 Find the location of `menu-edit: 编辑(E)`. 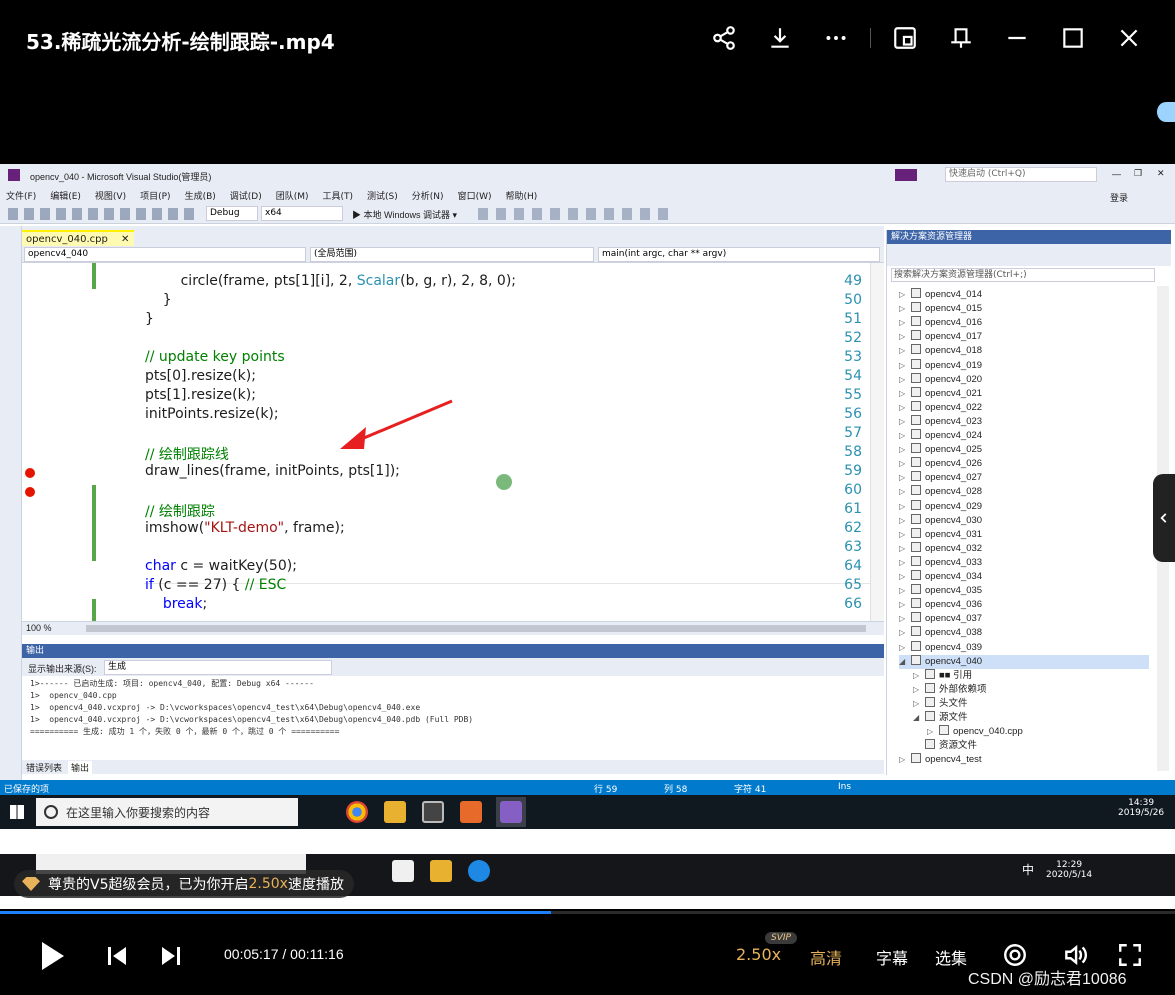

menu-edit: 编辑(E) is located at coordinates (65, 195).